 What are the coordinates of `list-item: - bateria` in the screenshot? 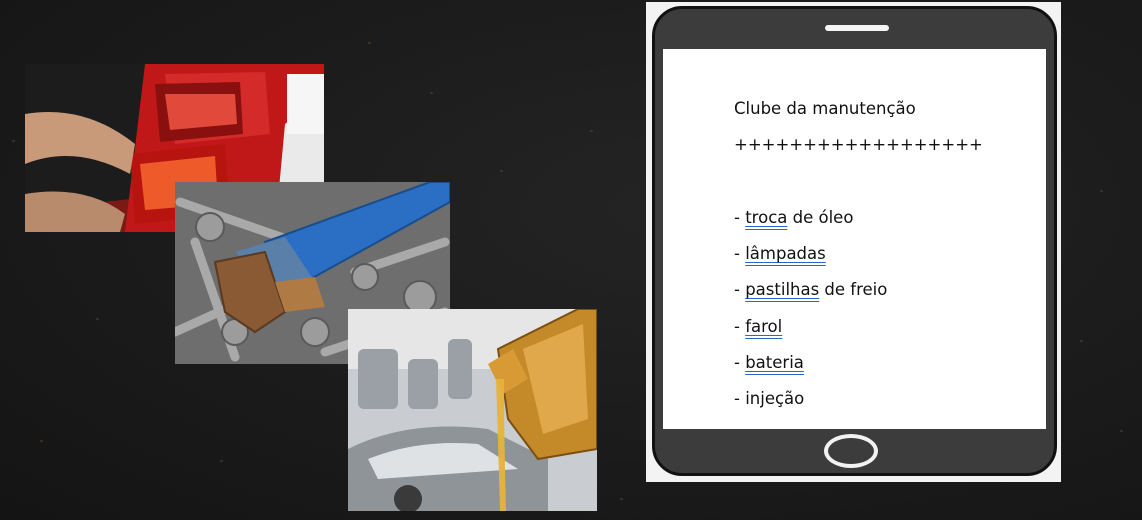 It's located at (769, 362).